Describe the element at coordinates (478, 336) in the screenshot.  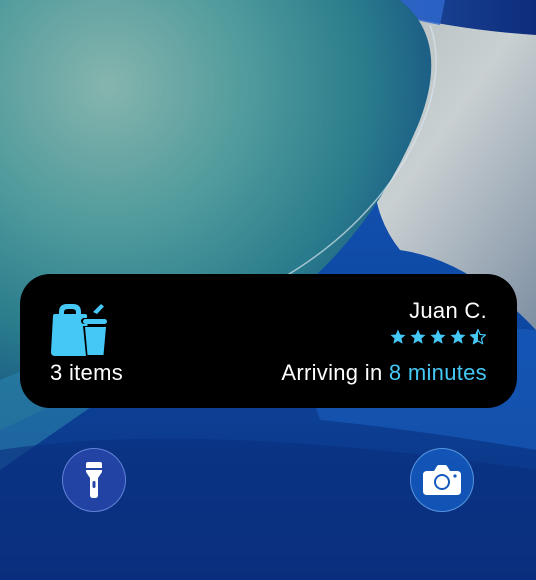
I see `half-star-icon` at that location.